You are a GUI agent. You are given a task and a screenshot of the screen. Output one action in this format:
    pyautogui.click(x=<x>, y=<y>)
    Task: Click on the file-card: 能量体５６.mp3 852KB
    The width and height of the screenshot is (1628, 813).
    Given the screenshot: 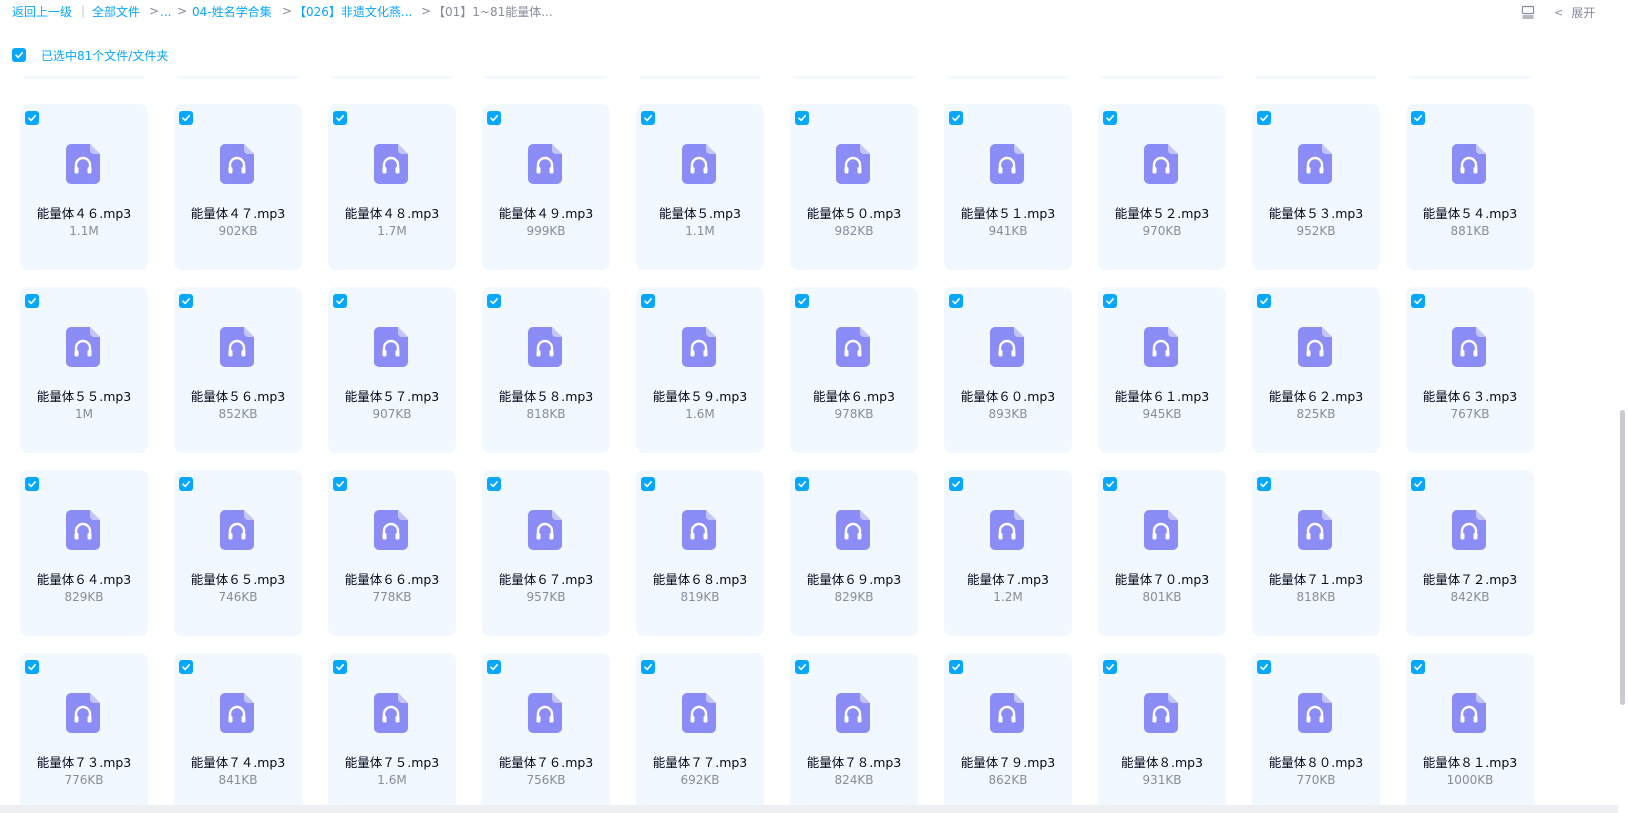 What is the action you would take?
    pyautogui.click(x=238, y=370)
    